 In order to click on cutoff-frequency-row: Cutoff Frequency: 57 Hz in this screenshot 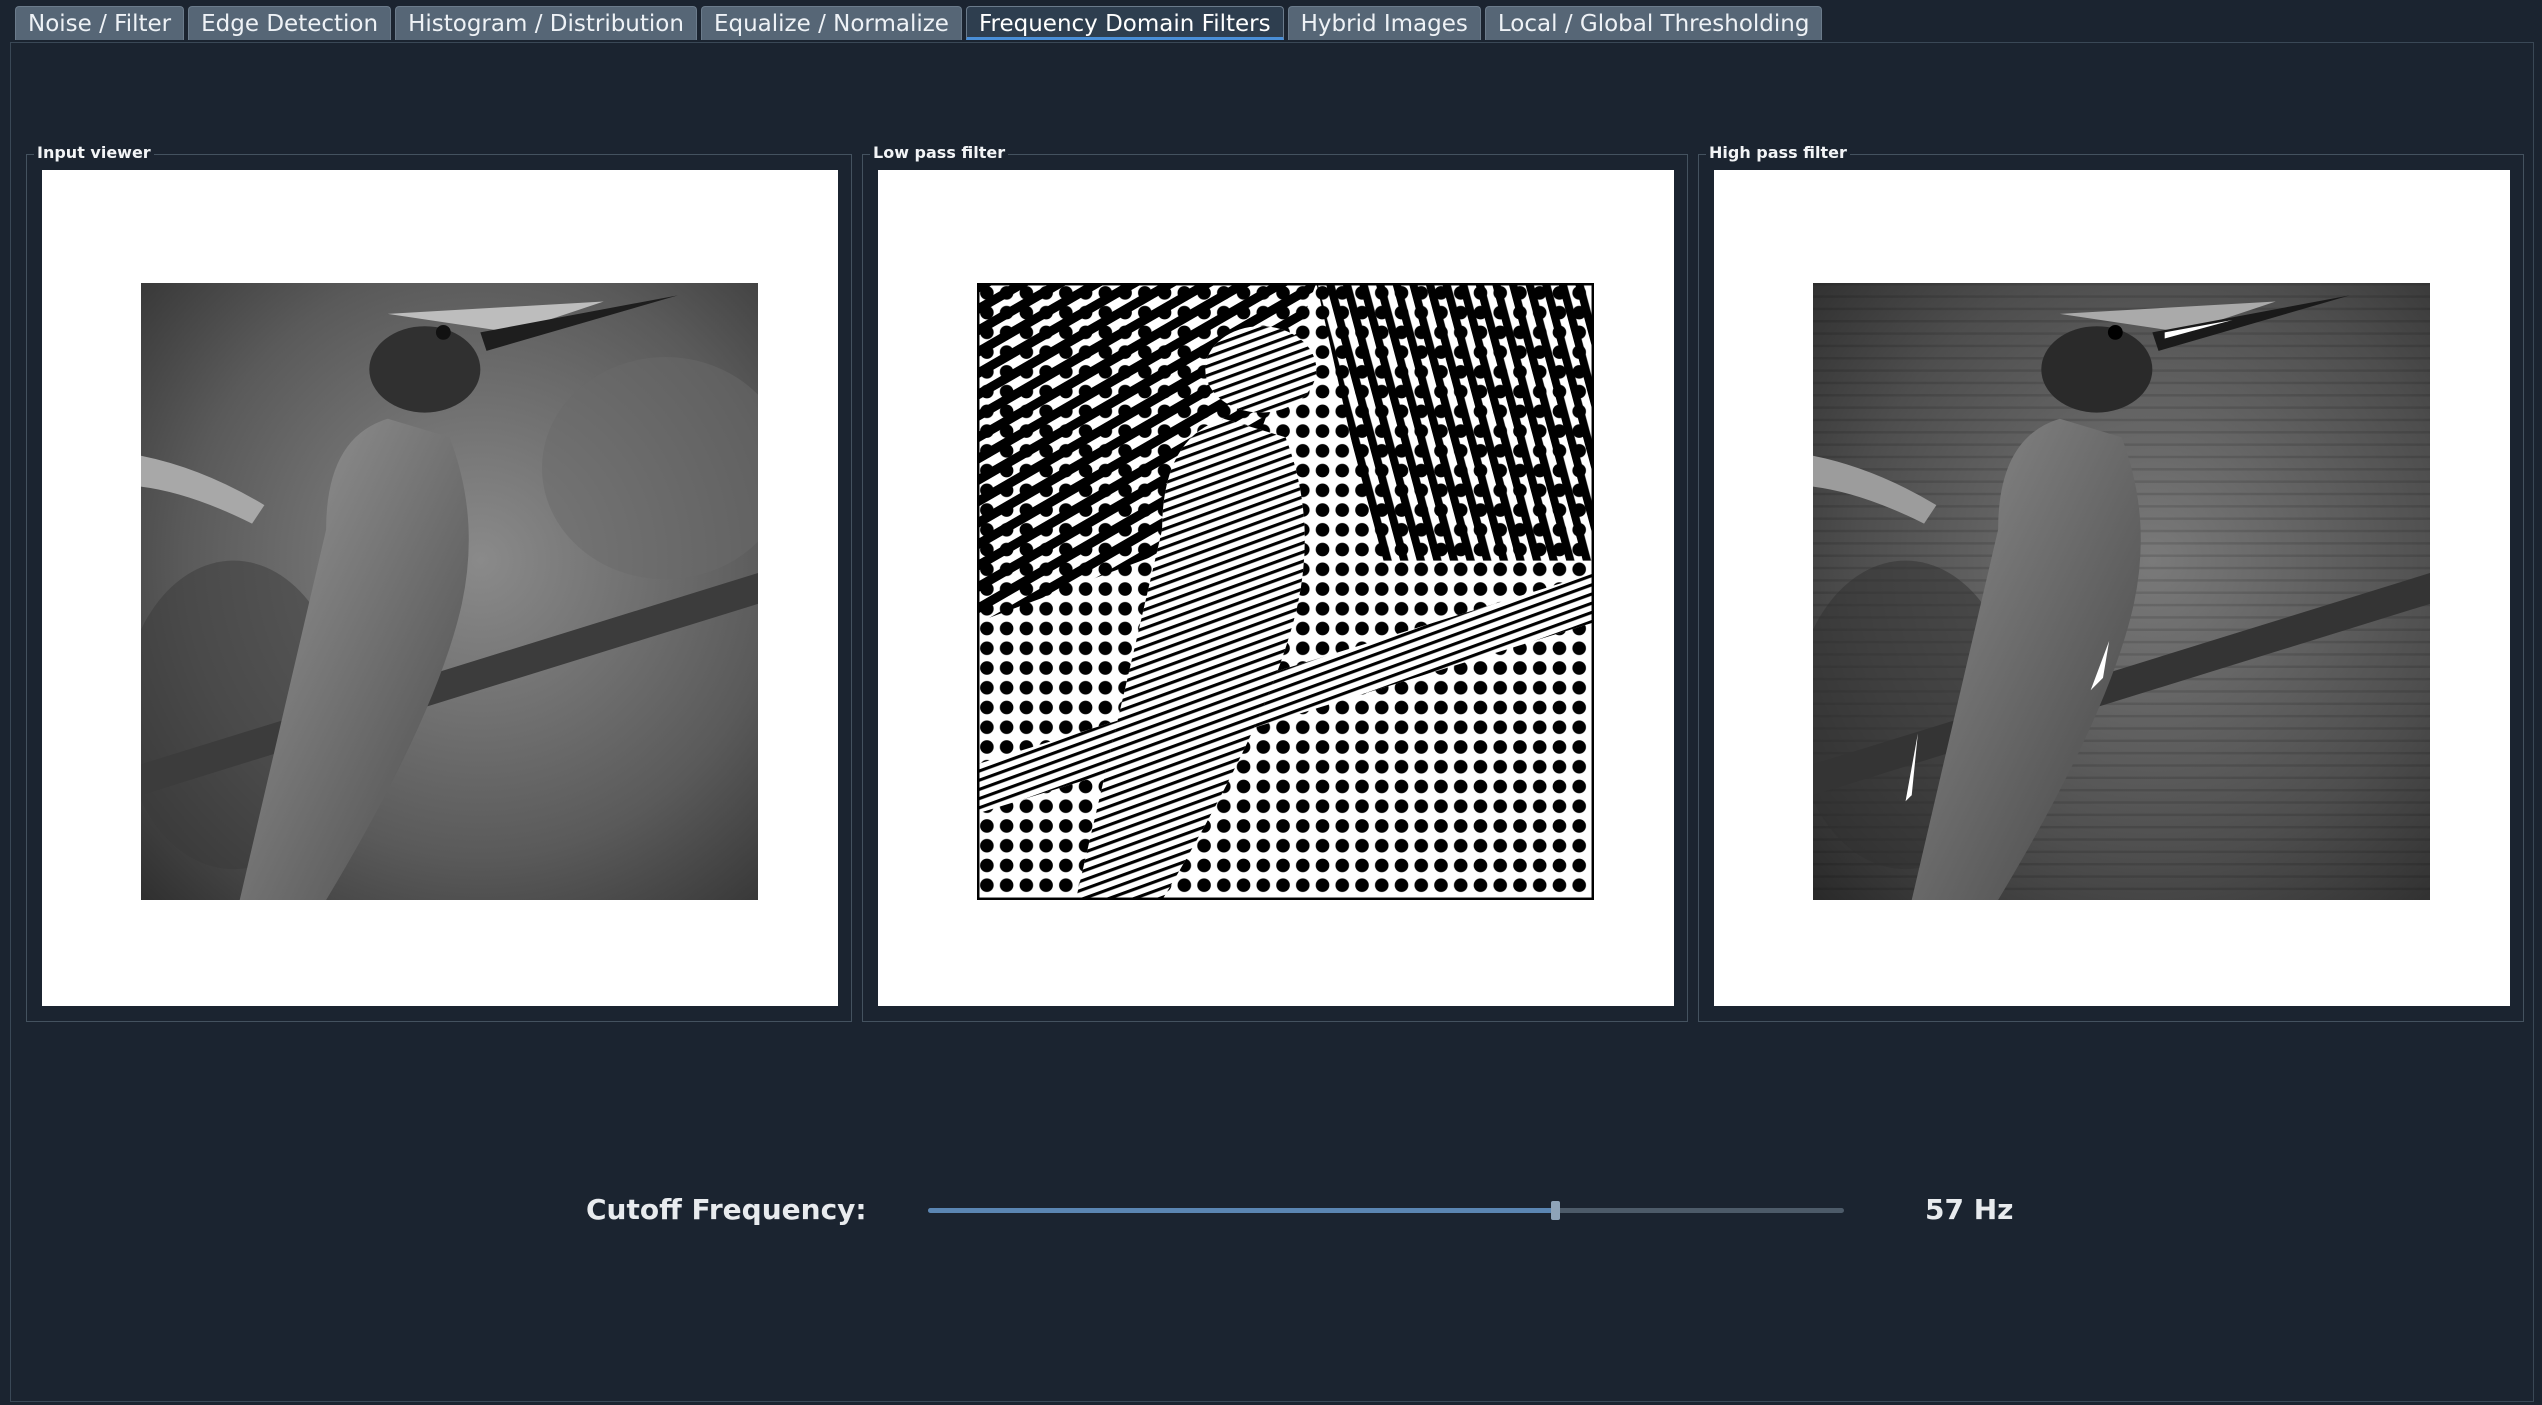, I will do `click(1271, 1210)`.